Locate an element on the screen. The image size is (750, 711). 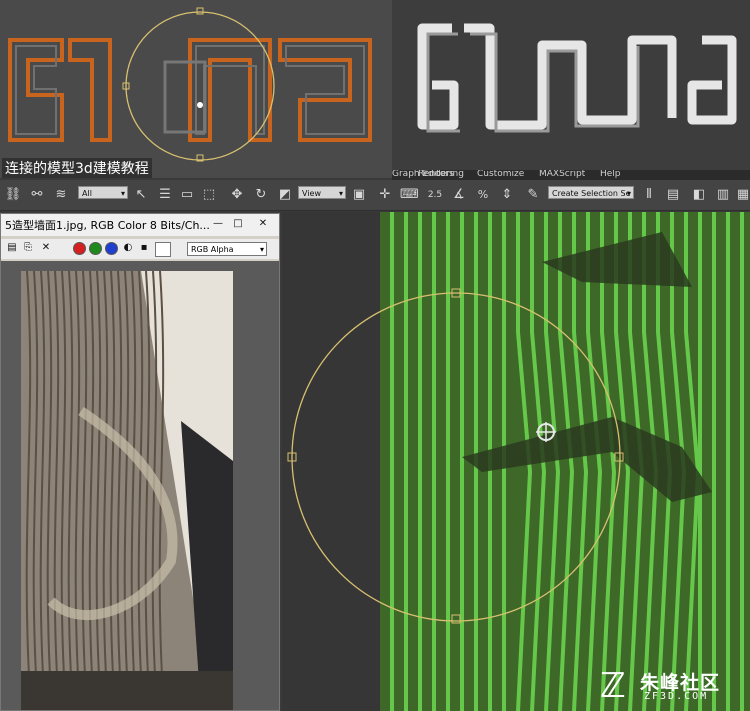
red-channel-icon is located at coordinates (79, 248).